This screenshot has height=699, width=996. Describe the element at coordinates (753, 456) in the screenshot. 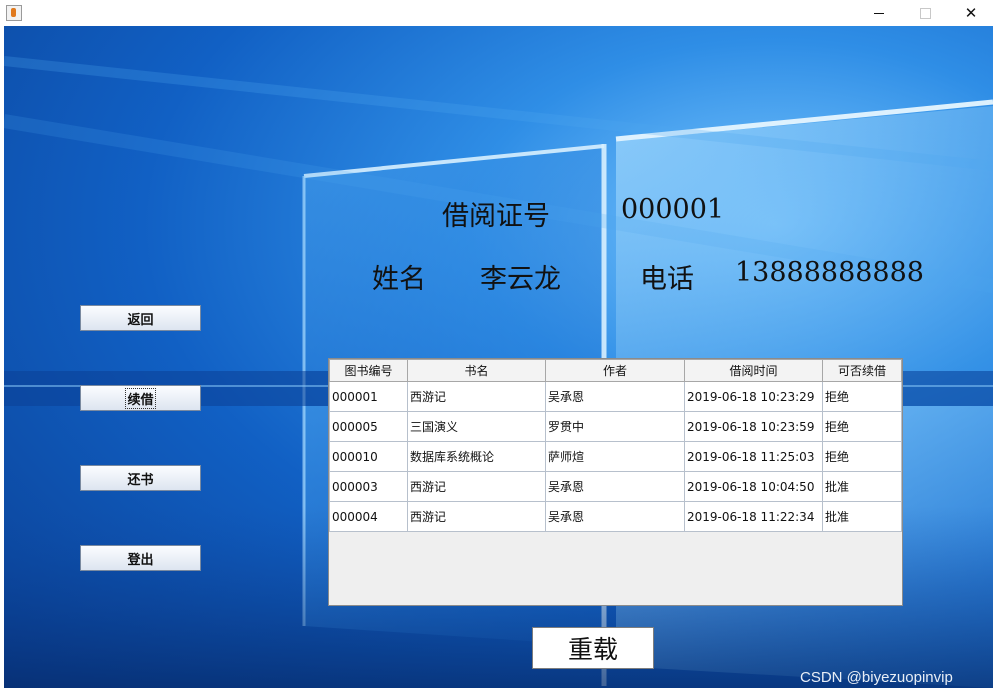

I see `cell-borrow-time: 2019-06-18 11:25:03` at that location.